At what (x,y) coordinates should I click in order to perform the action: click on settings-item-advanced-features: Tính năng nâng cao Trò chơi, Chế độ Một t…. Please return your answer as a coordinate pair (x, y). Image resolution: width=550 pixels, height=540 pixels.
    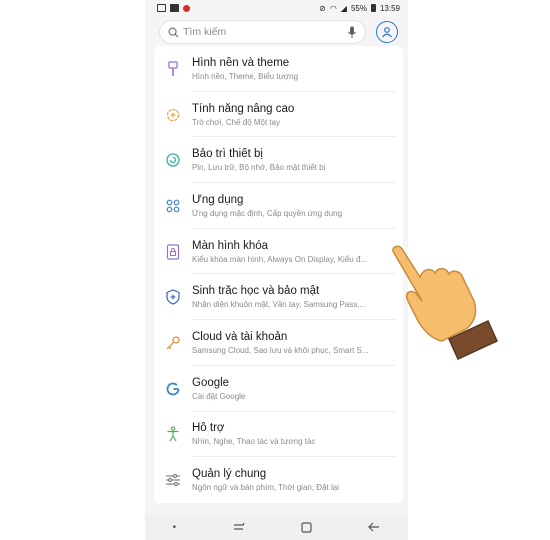
    Looking at the image, I should click on (278, 115).